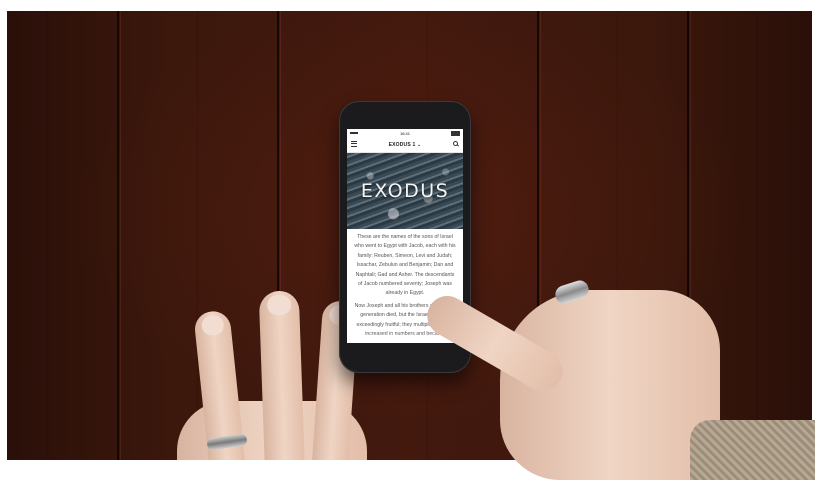  I want to click on app-navbar: EXODUS 1 ⌄, so click(405, 145).